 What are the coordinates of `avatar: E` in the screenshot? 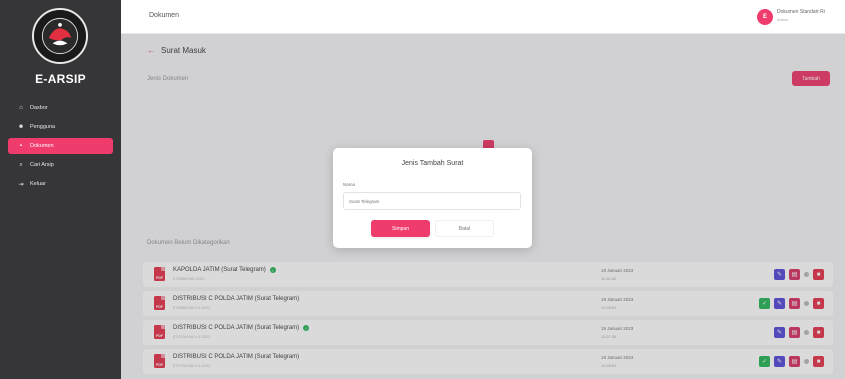 It's located at (765, 17).